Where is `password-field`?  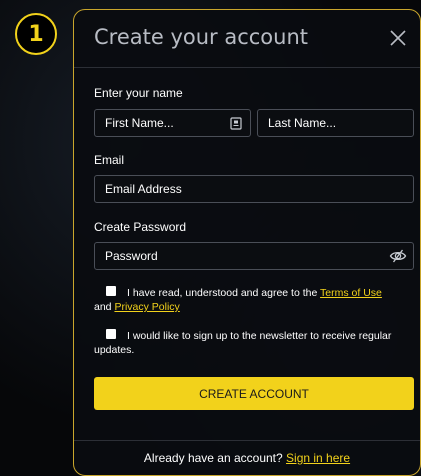
password-field is located at coordinates (254, 256).